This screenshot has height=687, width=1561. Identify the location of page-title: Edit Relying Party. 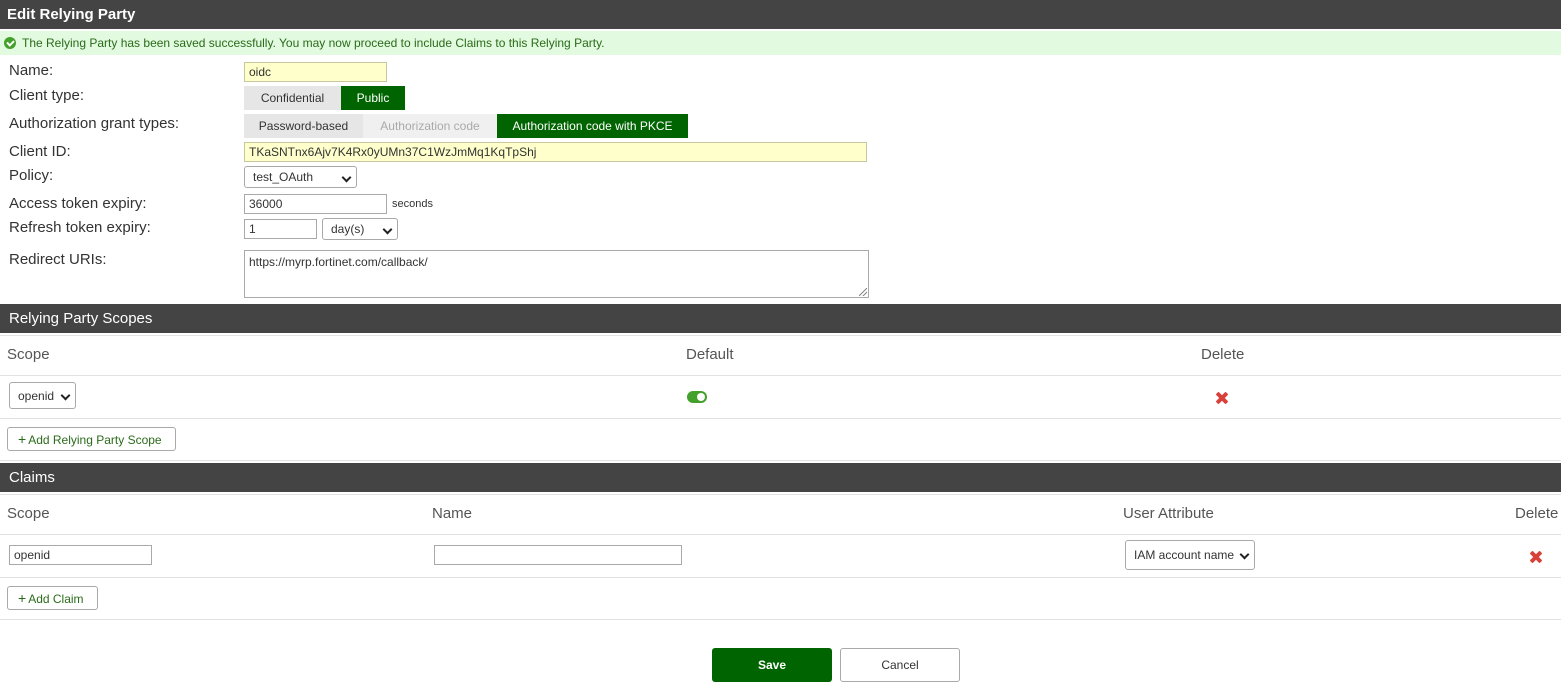
(780, 14).